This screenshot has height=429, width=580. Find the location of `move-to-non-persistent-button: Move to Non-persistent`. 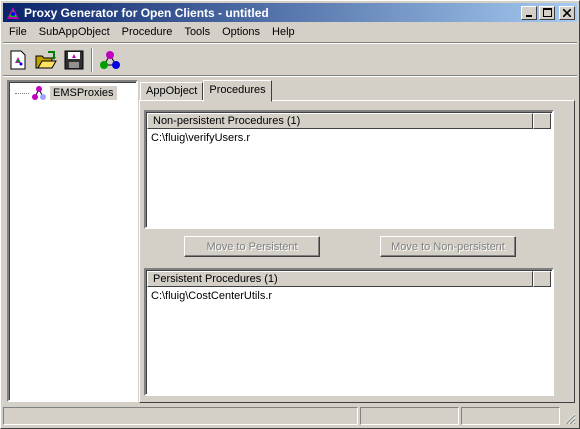

move-to-non-persistent-button: Move to Non-persistent is located at coordinates (448, 246).